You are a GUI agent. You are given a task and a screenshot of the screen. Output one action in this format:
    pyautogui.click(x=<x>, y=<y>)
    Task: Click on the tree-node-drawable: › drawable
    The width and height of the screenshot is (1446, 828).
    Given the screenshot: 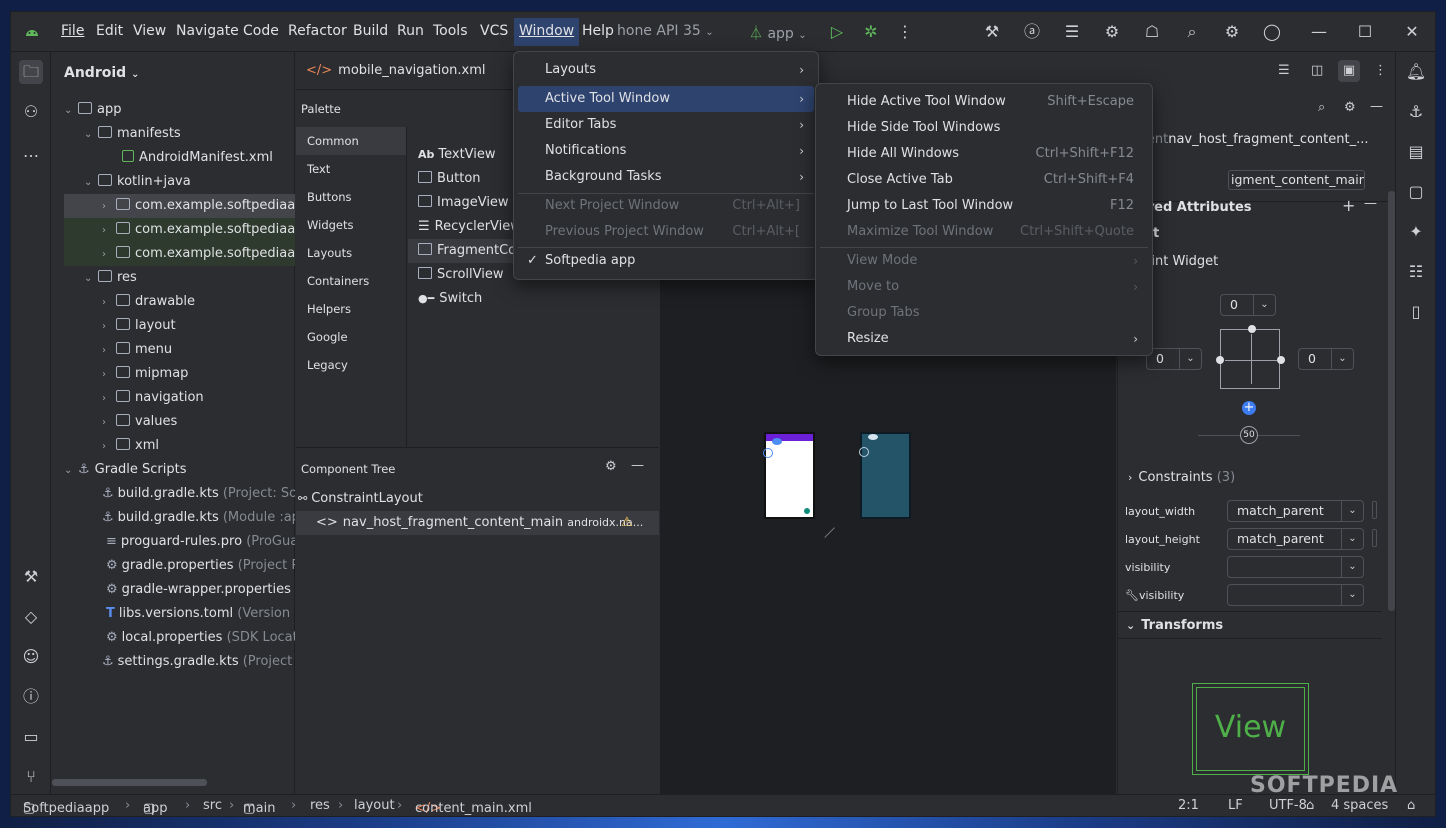 What is the action you would take?
    pyautogui.click(x=148, y=302)
    